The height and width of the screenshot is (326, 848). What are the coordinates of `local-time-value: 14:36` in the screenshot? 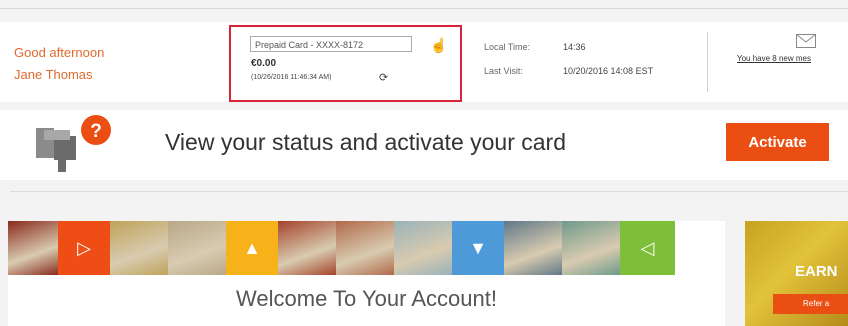 It's located at (574, 47).